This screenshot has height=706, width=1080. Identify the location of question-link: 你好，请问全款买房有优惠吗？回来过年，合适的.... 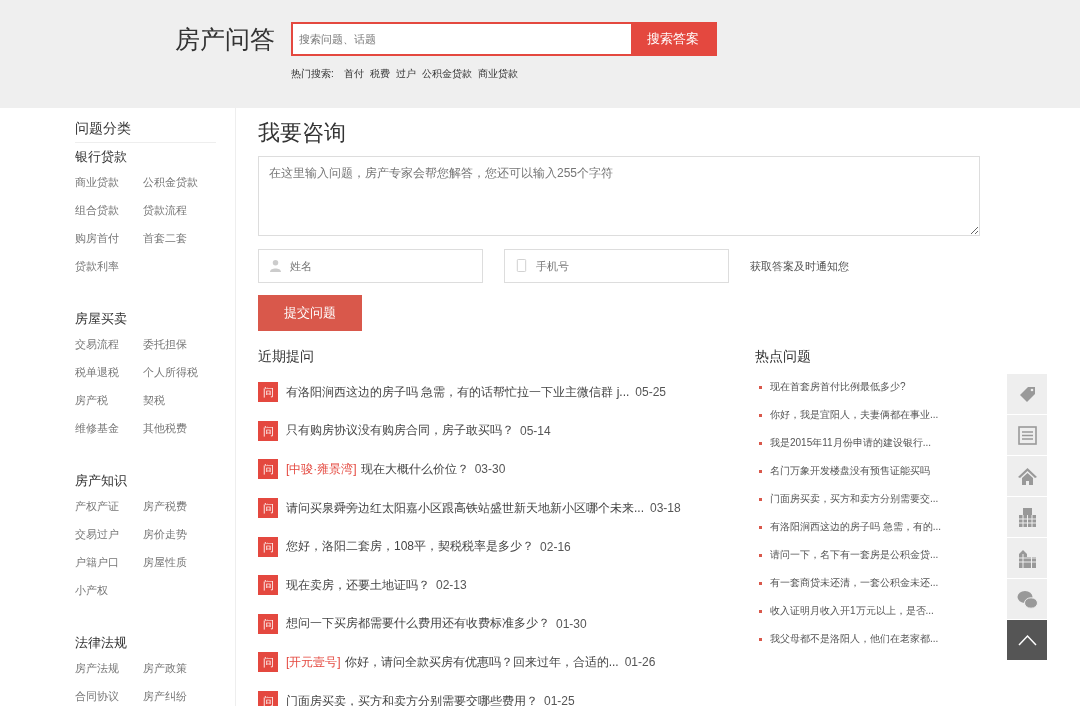
(481, 662).